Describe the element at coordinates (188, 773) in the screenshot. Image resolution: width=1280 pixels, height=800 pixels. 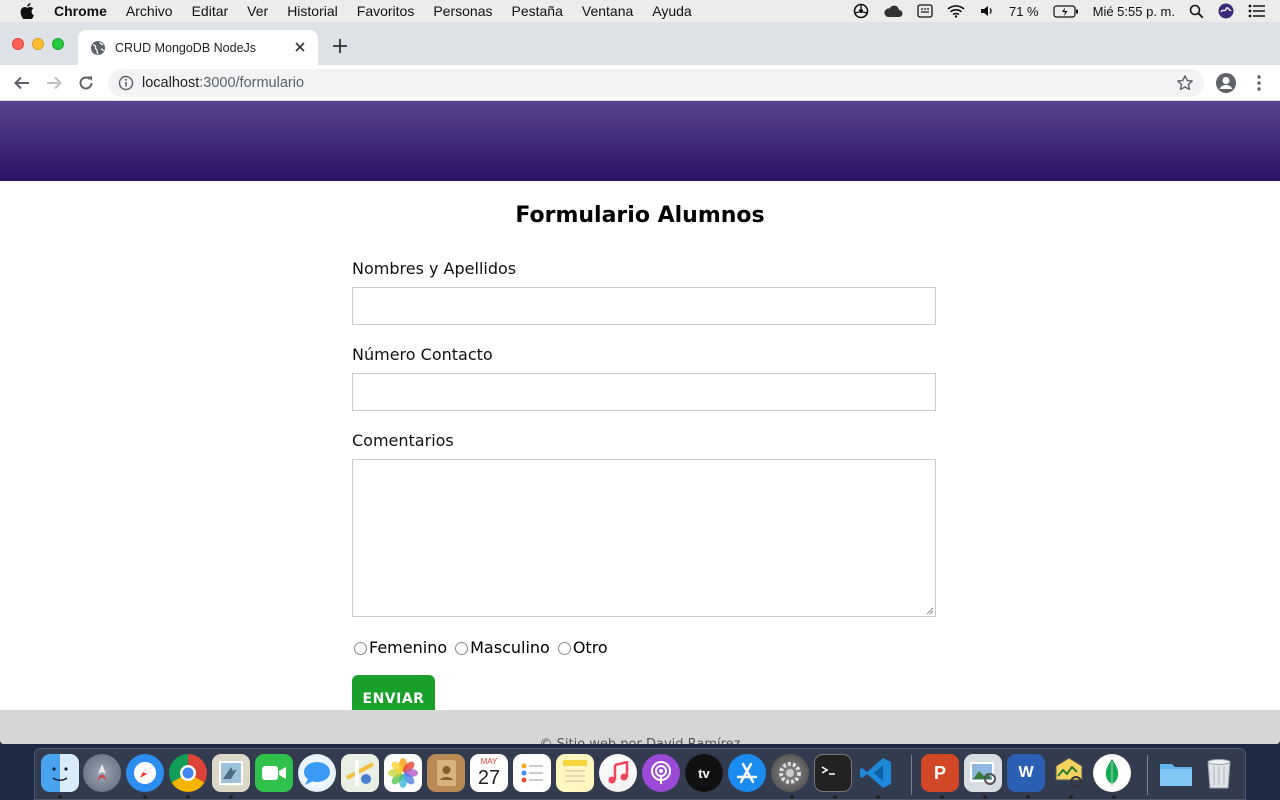
I see `chrome-icon` at that location.